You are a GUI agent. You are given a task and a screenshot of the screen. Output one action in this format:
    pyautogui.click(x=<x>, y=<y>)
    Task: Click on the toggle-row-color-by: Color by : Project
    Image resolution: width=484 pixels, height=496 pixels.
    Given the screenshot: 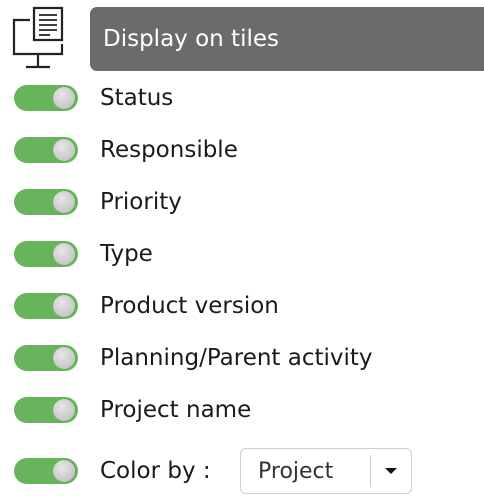 What is the action you would take?
    pyautogui.click(x=242, y=471)
    